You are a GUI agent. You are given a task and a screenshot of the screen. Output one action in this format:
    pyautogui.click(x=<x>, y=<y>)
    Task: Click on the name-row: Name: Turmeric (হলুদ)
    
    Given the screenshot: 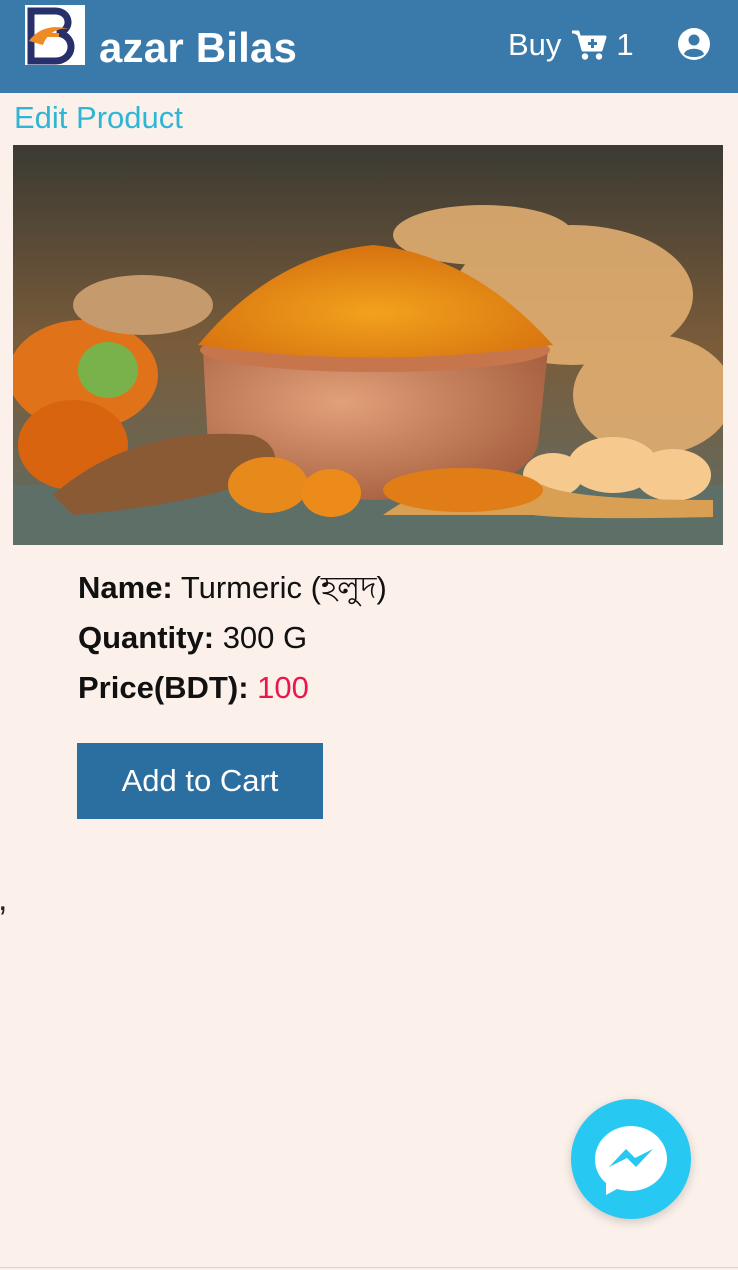 What is the action you would take?
    pyautogui.click(x=232, y=588)
    